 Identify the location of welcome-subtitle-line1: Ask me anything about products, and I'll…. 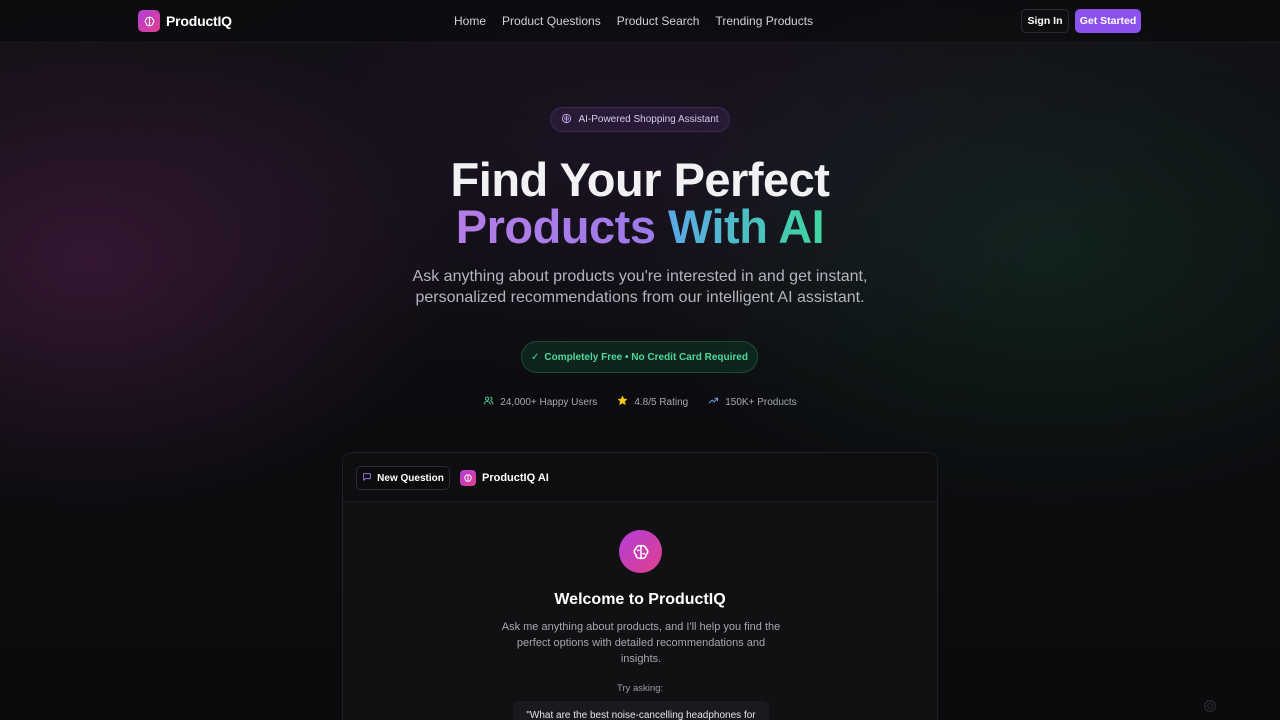
(641, 627).